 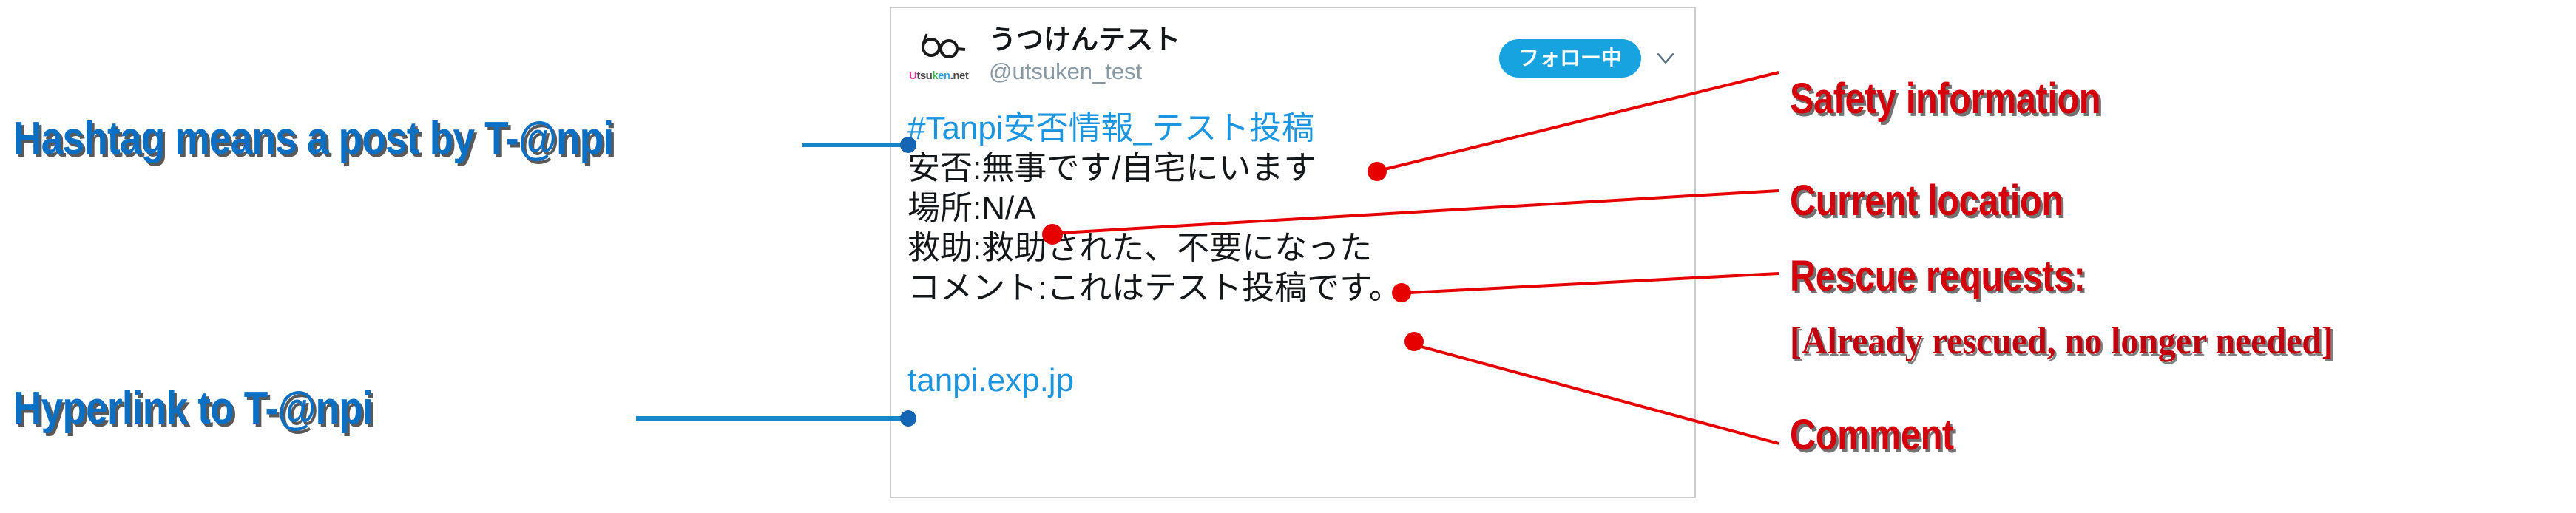 I want to click on wordmark-u: U, so click(x=913, y=75).